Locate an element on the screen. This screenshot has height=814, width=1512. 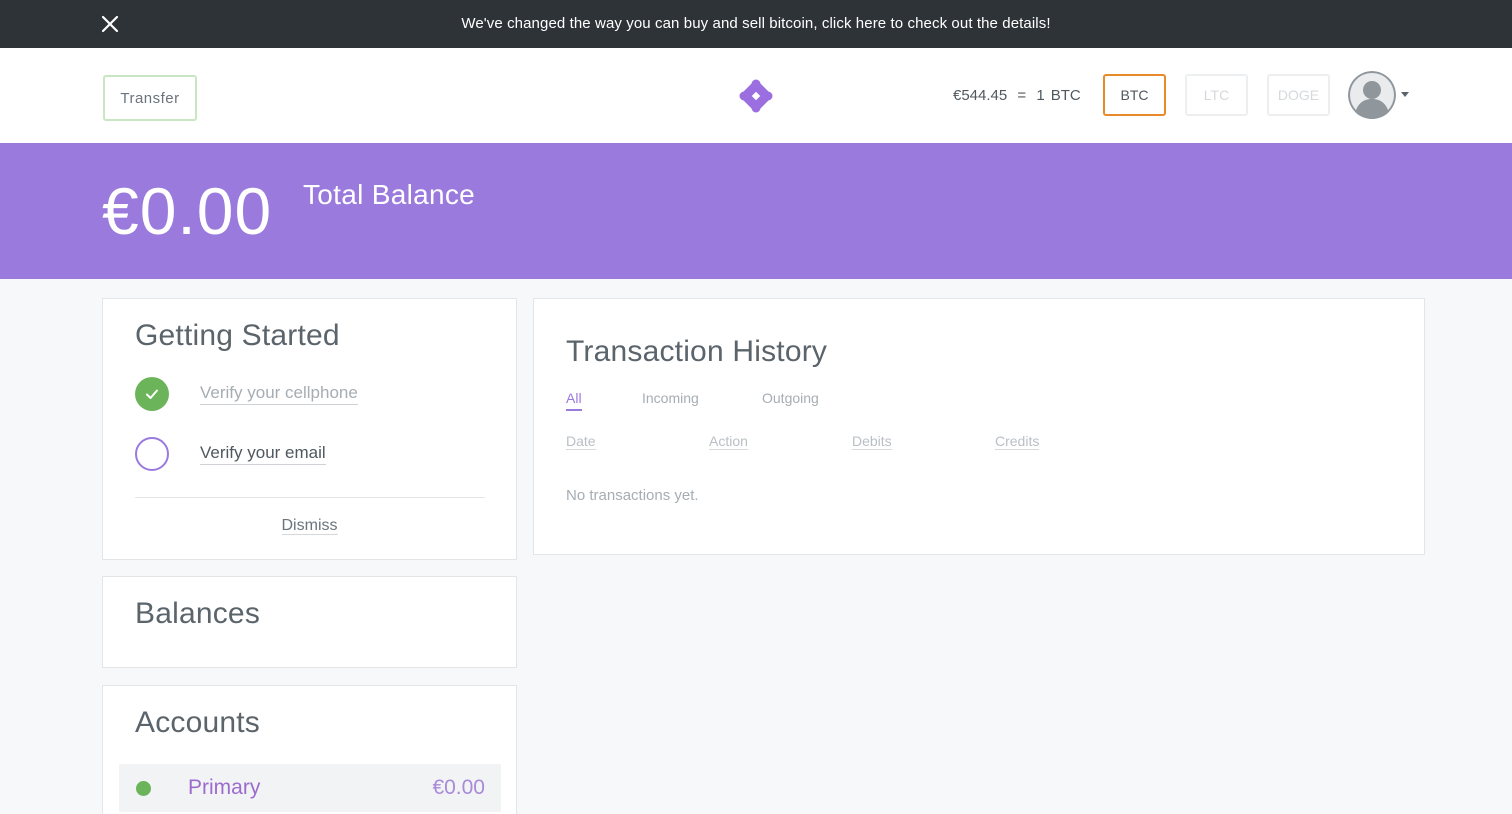
diamond-logo-icon is located at coordinates (756, 96).